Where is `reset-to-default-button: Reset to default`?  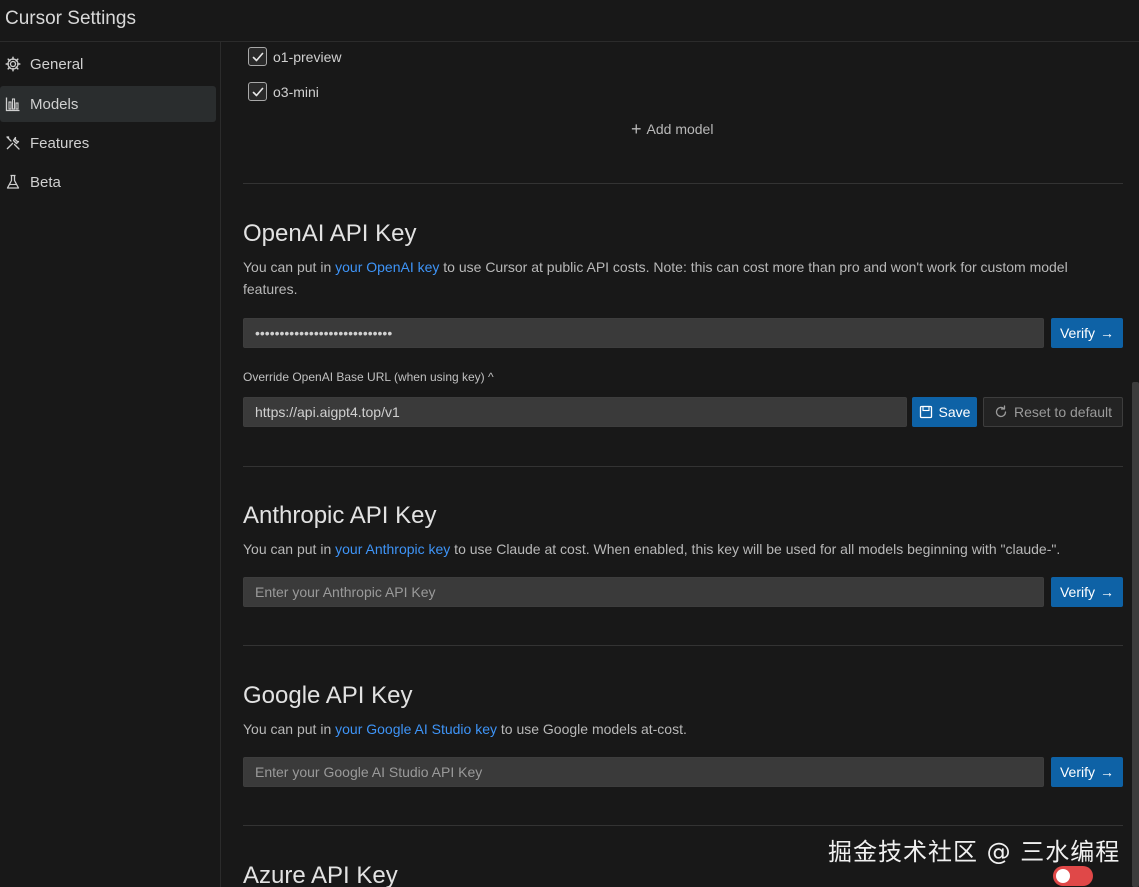 reset-to-default-button: Reset to default is located at coordinates (1053, 412).